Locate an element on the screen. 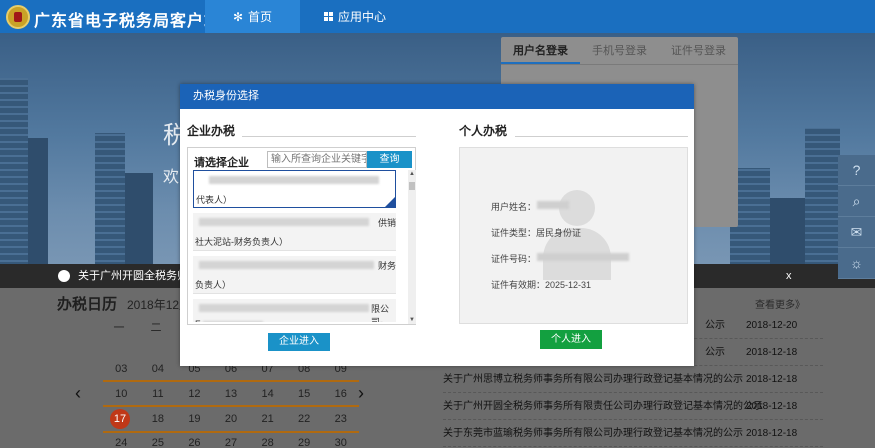 This screenshot has height=448, width=875. nav-home: ✻ 首页 is located at coordinates (252, 16).